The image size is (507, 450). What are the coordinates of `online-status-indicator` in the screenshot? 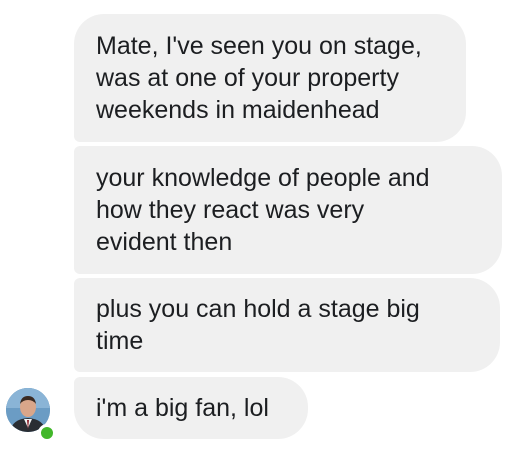 It's located at (47, 433).